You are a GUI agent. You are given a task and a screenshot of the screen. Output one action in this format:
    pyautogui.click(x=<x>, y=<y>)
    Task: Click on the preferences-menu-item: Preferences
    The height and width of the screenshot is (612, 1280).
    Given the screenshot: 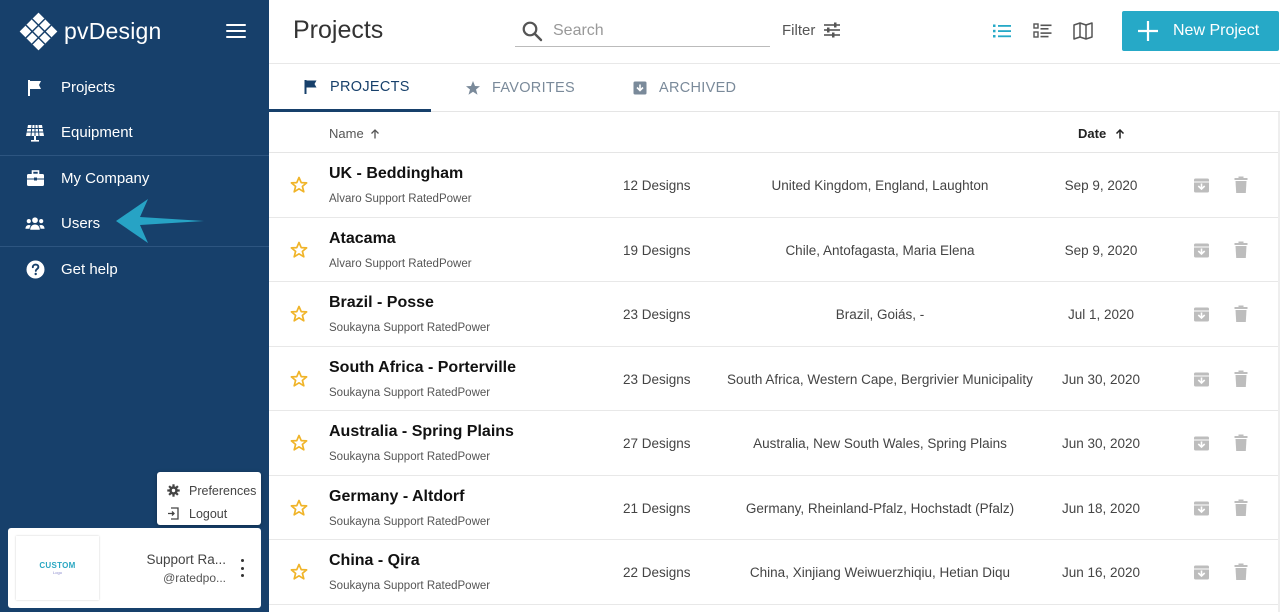 What is the action you would take?
    pyautogui.click(x=209, y=490)
    